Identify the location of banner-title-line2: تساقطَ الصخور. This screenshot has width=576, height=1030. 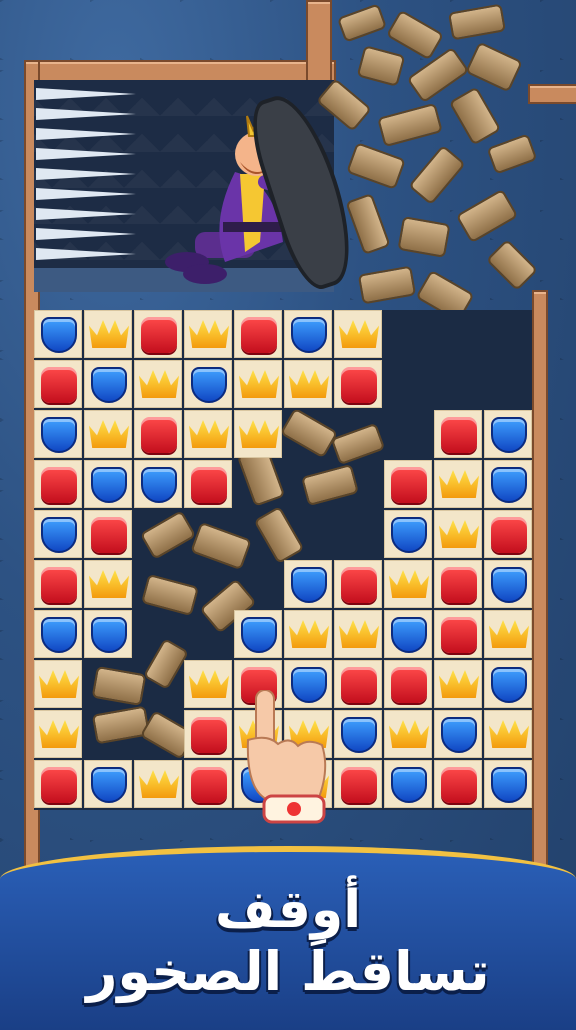
(288, 971).